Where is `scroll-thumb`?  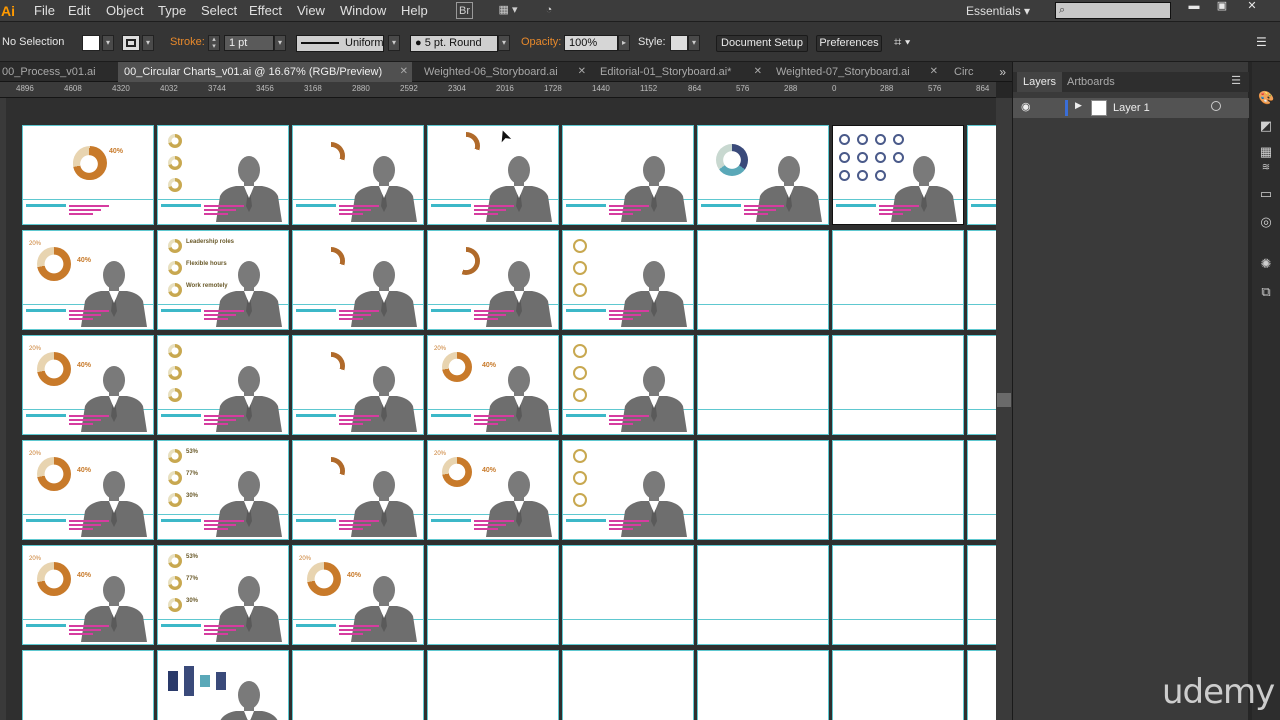
scroll-thumb is located at coordinates (1004, 400).